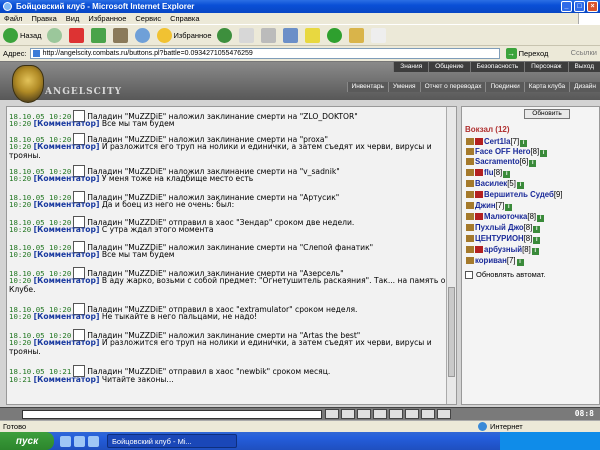 This screenshot has width=600, height=450. Describe the element at coordinates (503, 239) in the screenshot. I see `user-list-item: ЦЕНТУРИОН[8] i` at that location.